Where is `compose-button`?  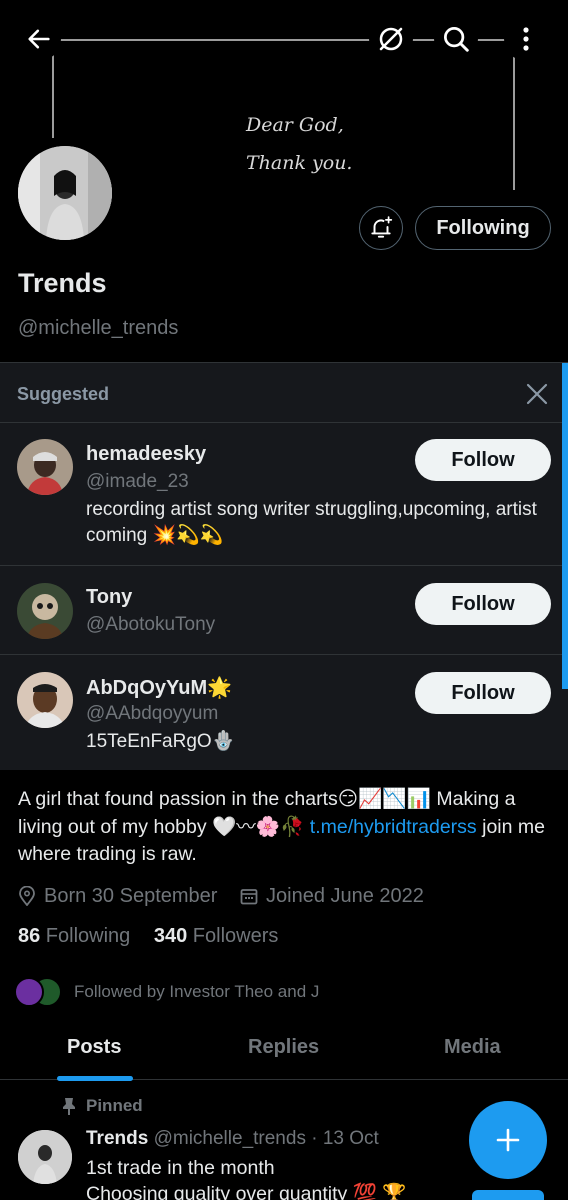 compose-button is located at coordinates (508, 1140).